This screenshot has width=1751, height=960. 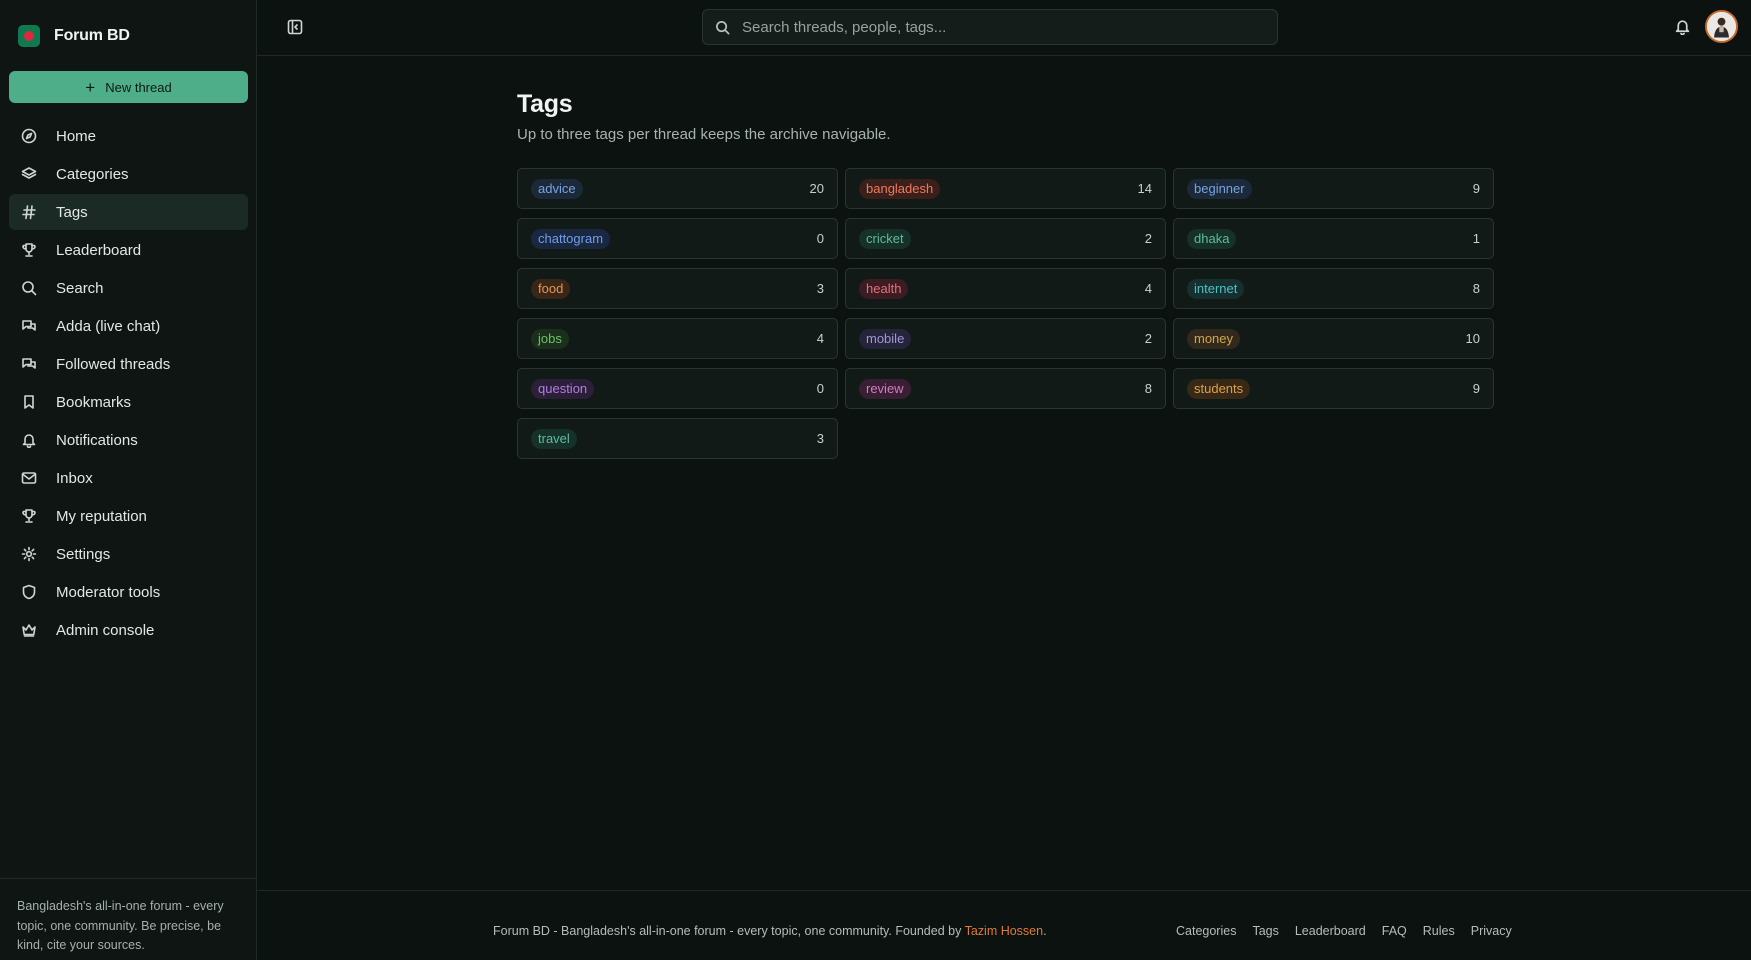 I want to click on sidebar-item-label: Moderator tools, so click(x=108, y=592).